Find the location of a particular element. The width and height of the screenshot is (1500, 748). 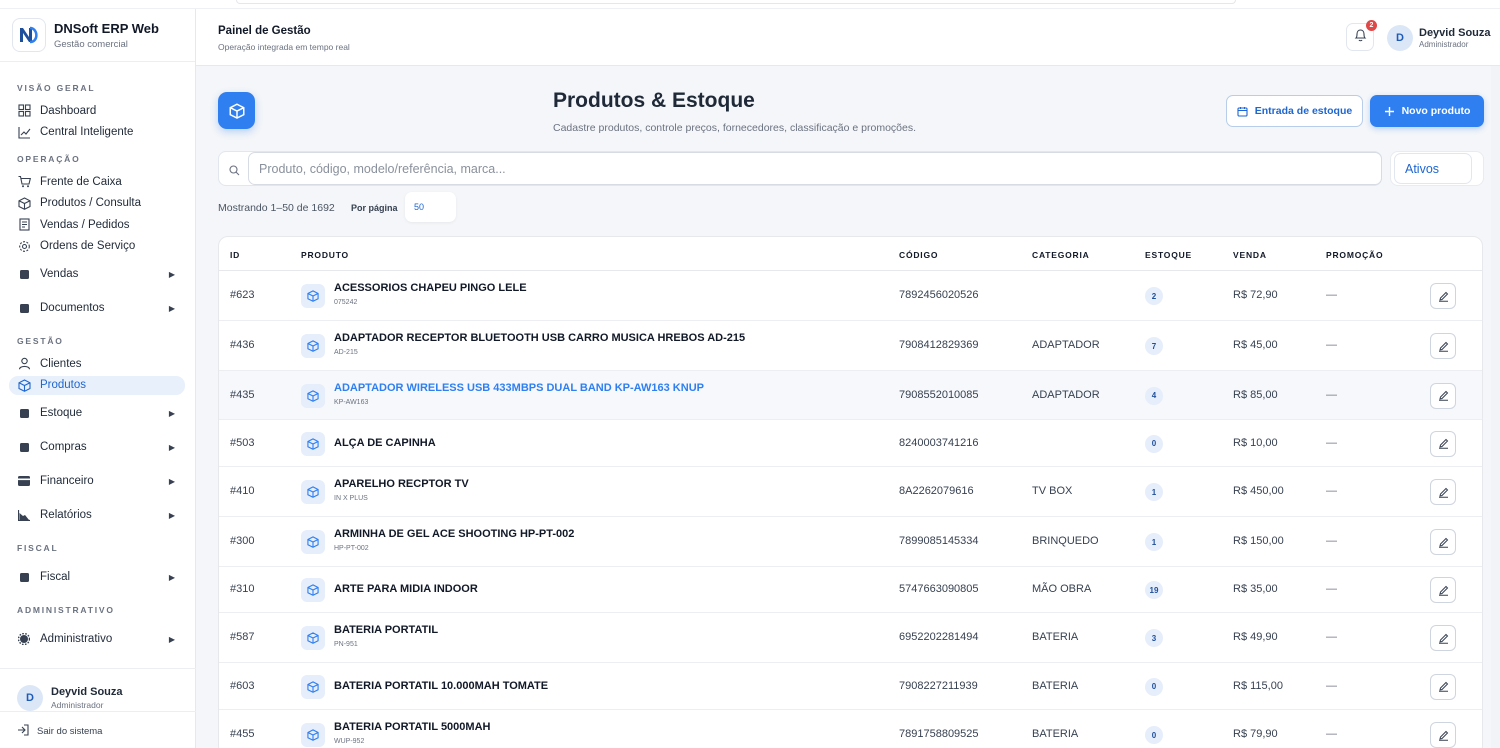

stock-badge: 7 is located at coordinates (1154, 346).